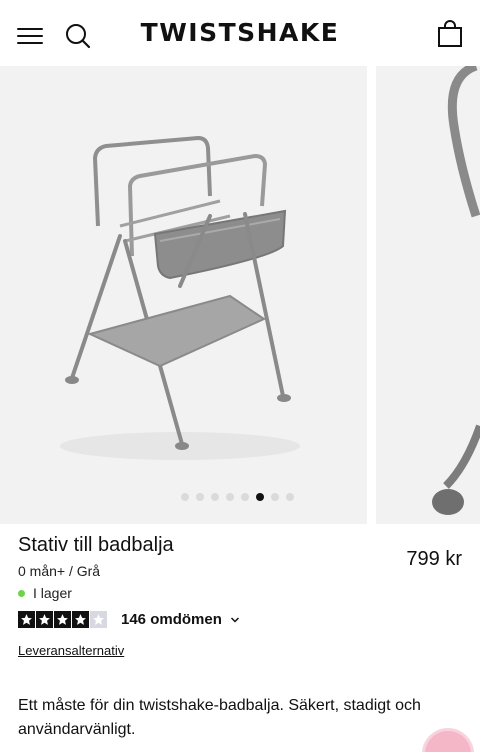  Describe the element at coordinates (428, 295) in the screenshot. I see `product-image-next` at that location.